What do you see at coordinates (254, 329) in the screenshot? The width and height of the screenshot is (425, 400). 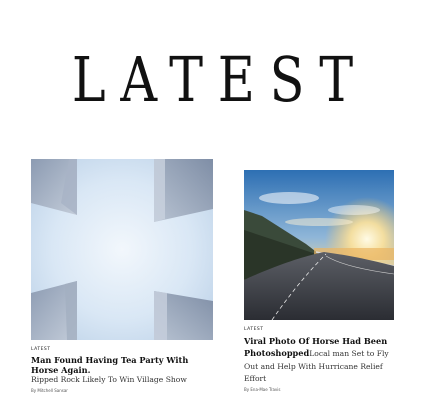 I see `article-2-kicker: LATEST` at bounding box center [254, 329].